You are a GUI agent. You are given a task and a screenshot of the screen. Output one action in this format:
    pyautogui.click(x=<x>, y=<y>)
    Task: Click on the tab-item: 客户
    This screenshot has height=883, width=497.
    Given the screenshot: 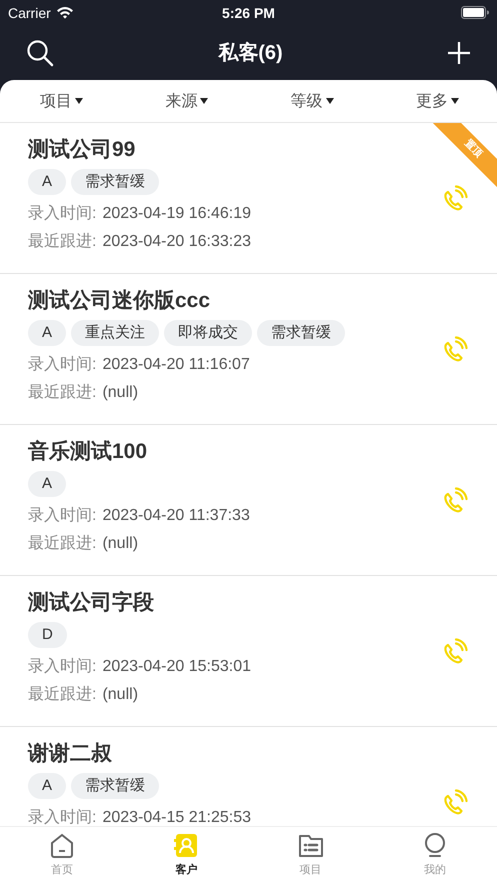 What is the action you would take?
    pyautogui.click(x=186, y=855)
    